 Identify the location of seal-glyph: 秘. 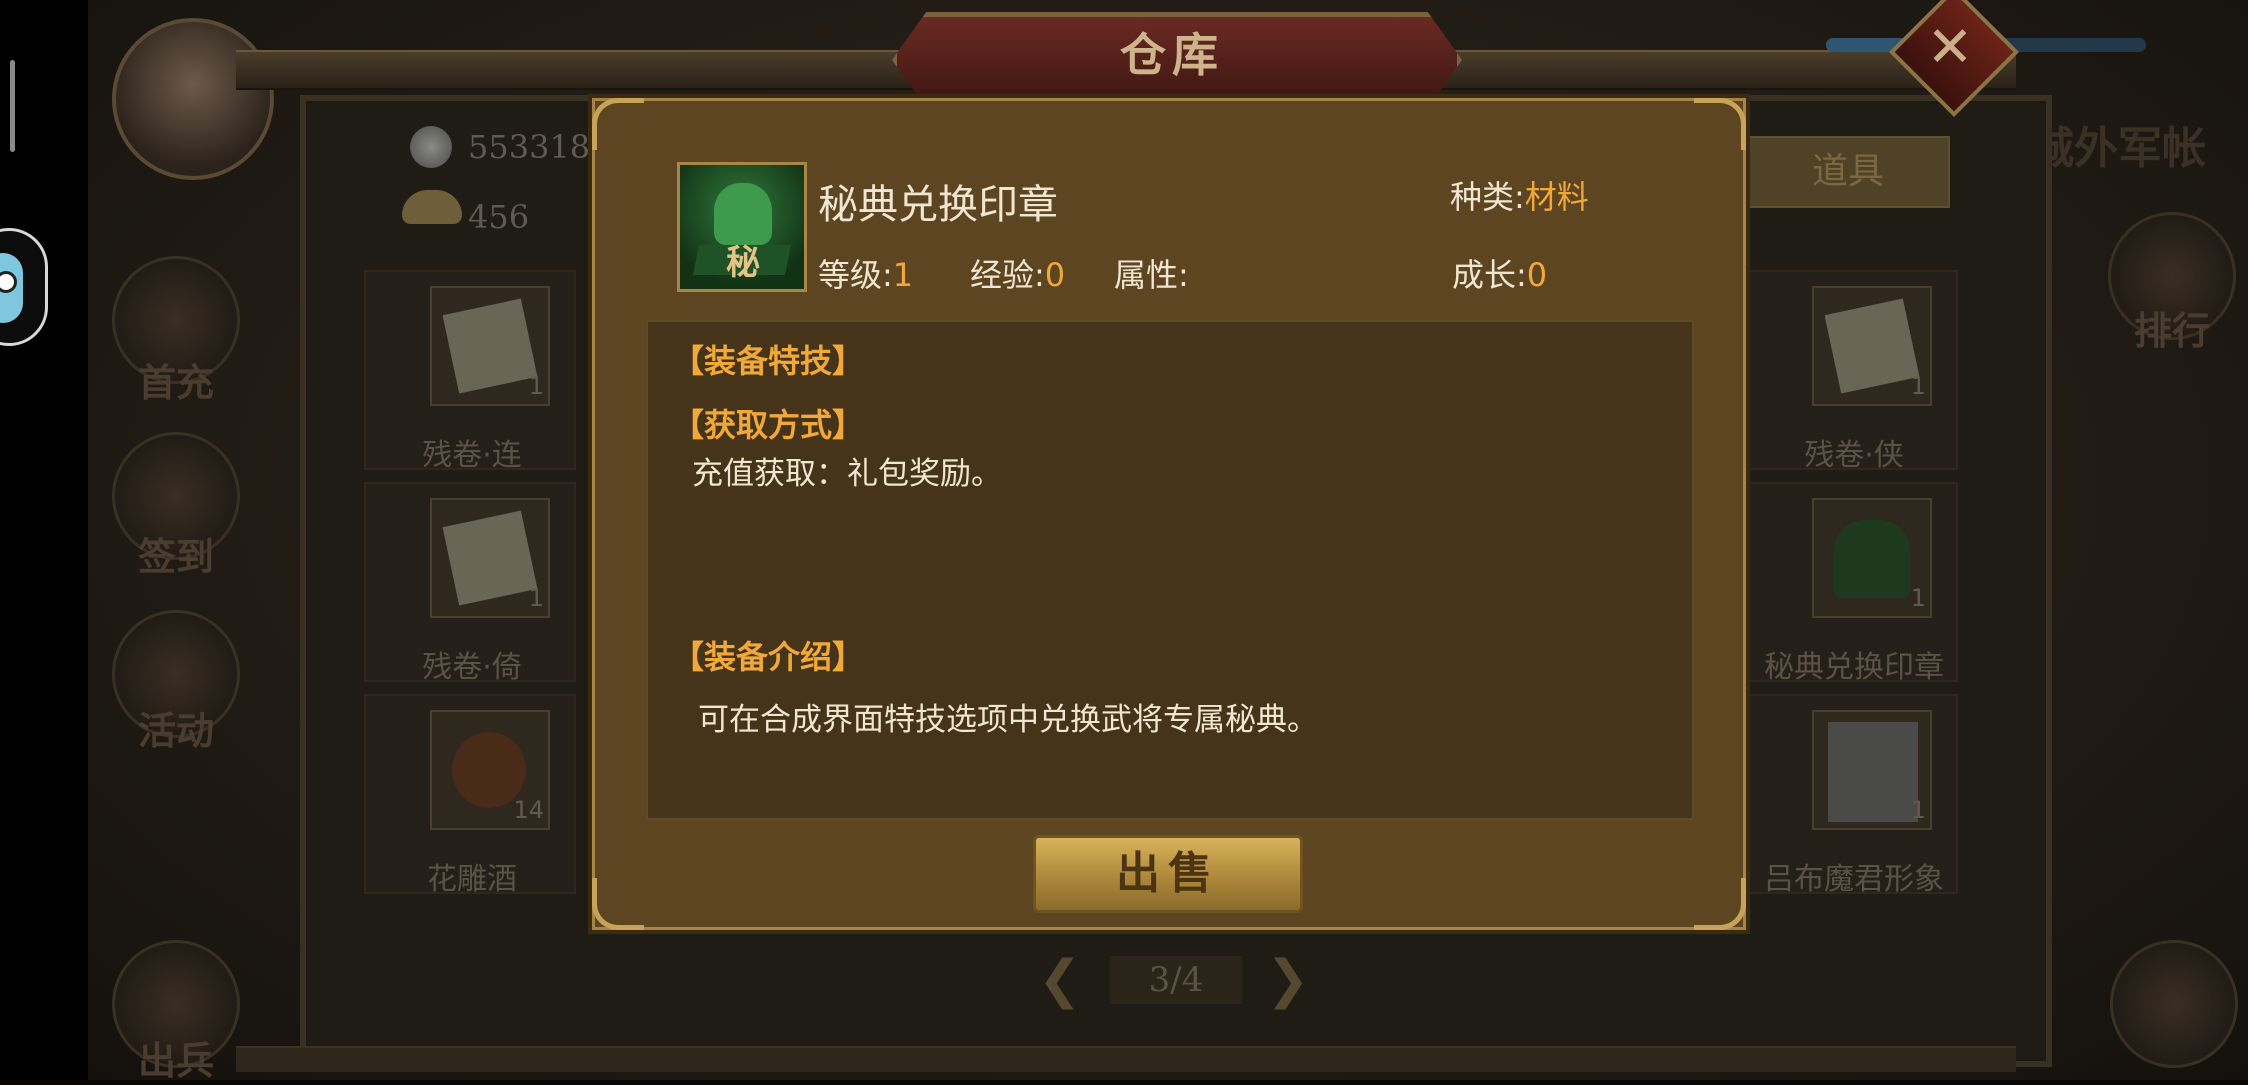
(743, 263).